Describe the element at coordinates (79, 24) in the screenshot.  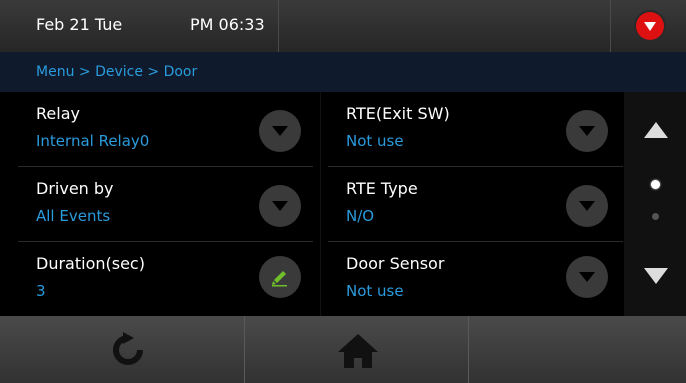
I see `date-text: Feb 21 Tue` at that location.